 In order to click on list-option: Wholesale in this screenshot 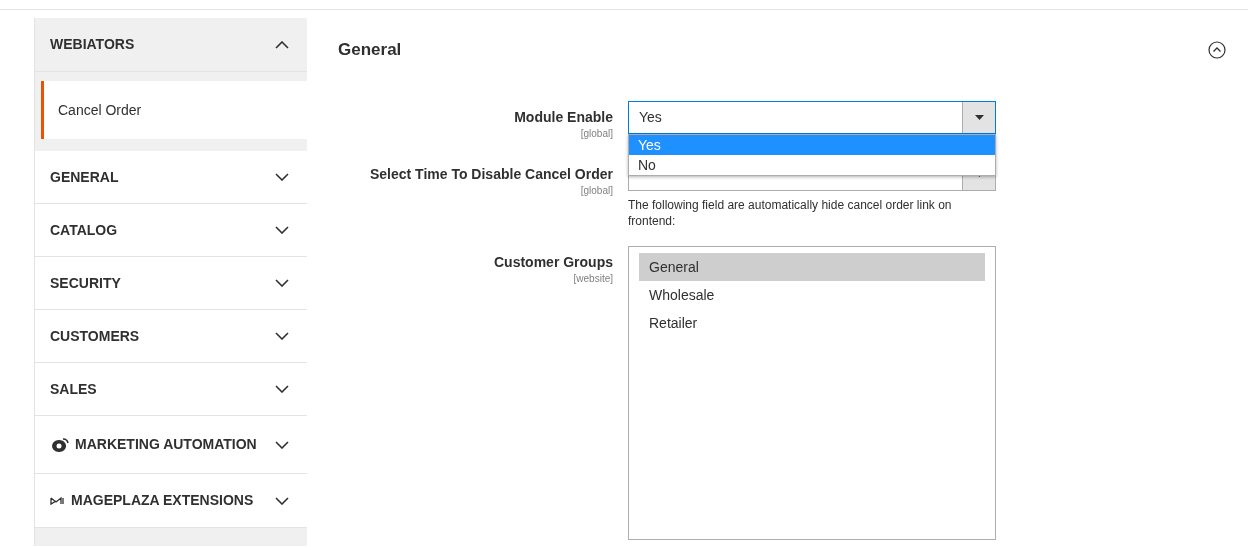, I will do `click(812, 294)`.